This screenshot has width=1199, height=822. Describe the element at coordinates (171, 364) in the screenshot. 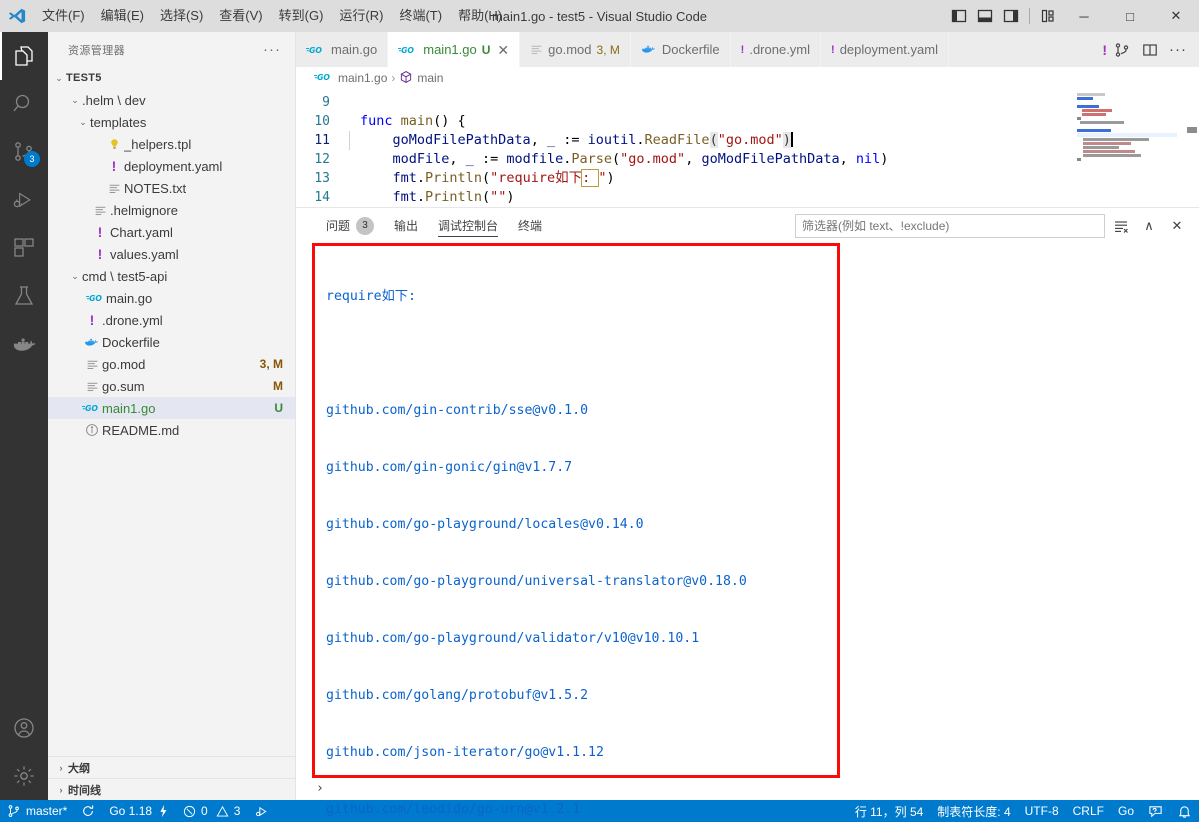

I see `tree-row-go-mod: go.mod 3, M` at that location.